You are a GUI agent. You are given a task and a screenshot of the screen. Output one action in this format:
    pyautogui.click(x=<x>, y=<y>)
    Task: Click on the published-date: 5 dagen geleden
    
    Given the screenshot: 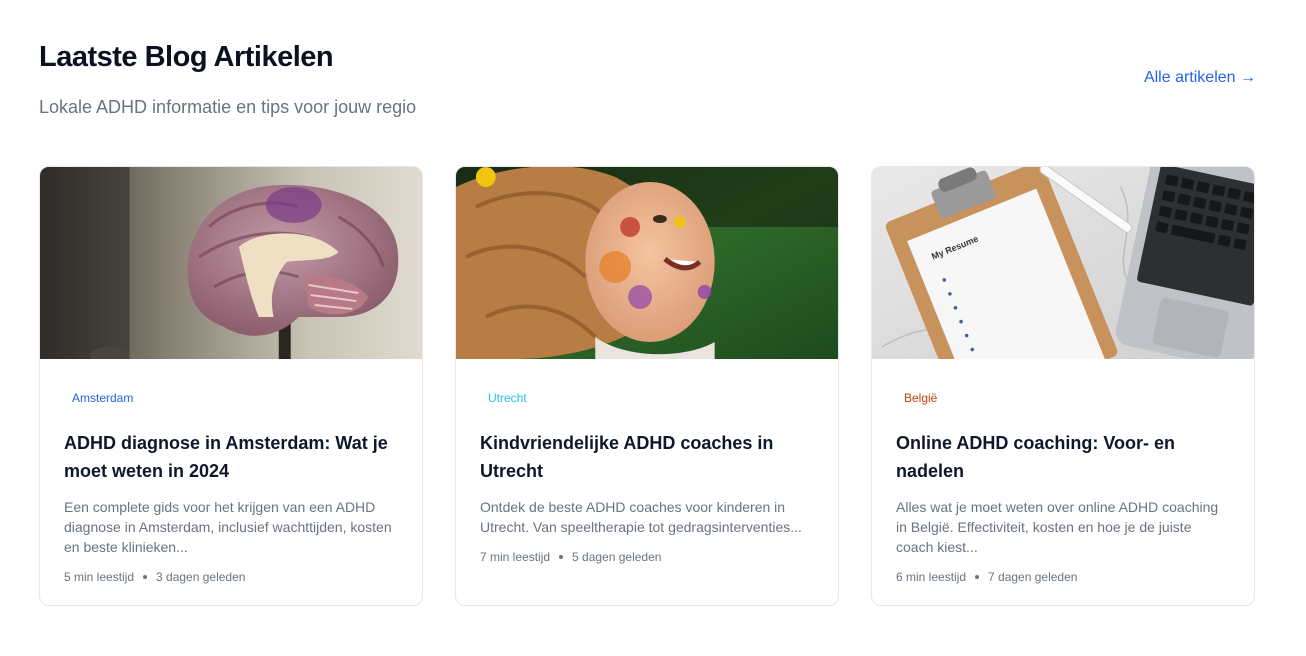 What is the action you would take?
    pyautogui.click(x=617, y=557)
    